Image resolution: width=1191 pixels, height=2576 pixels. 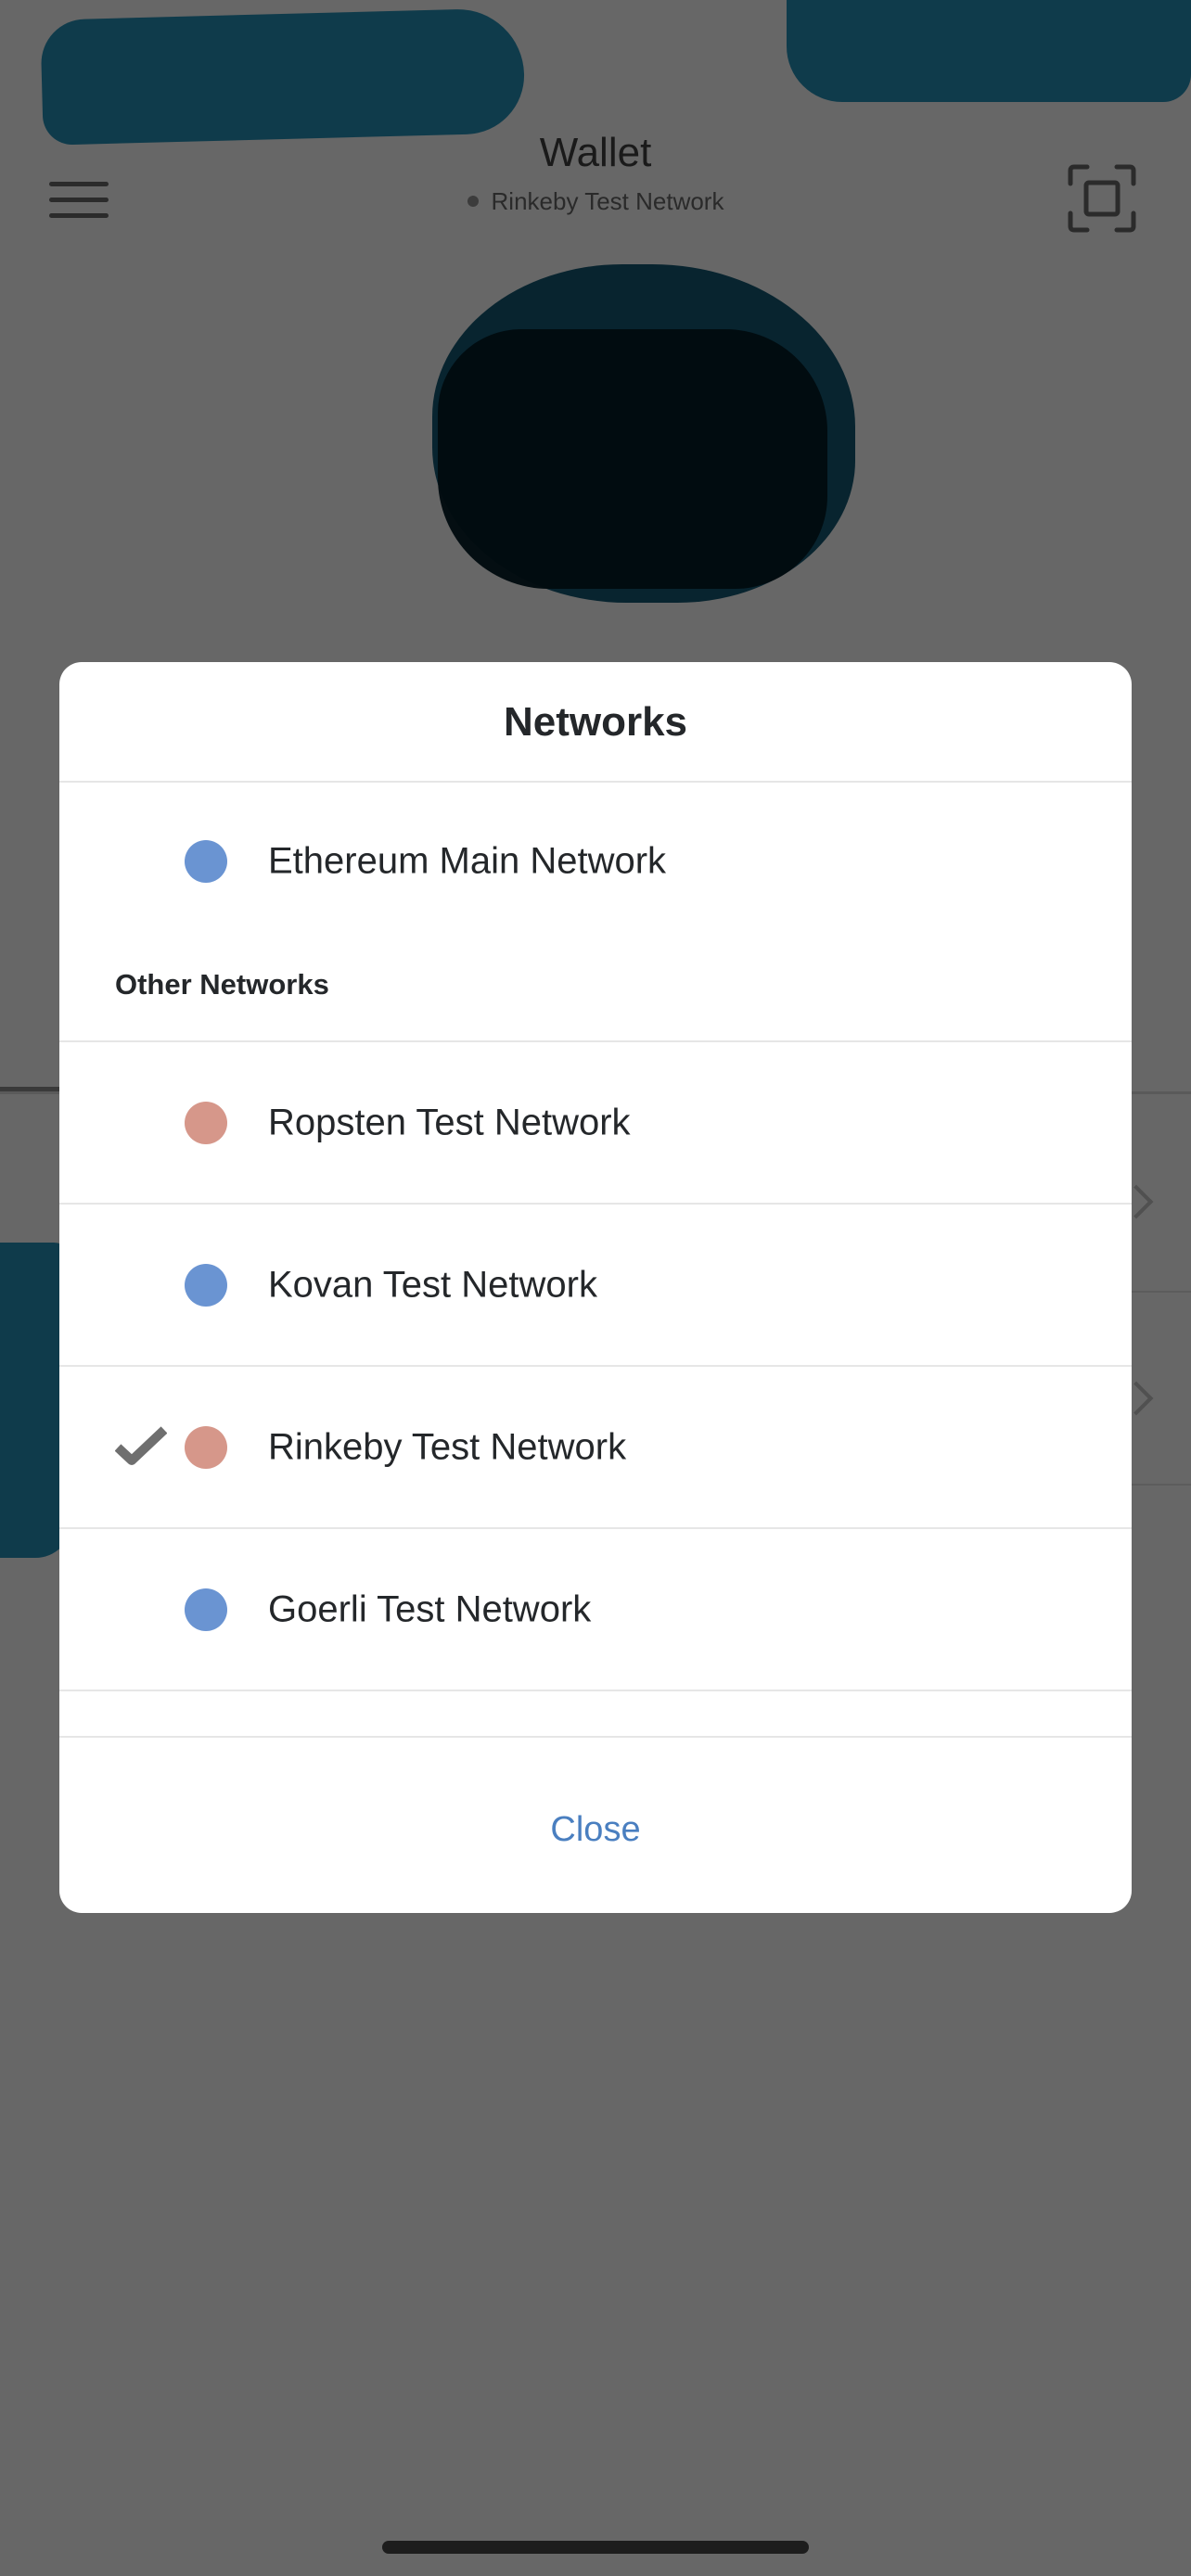 I want to click on network-status-dot, so click(x=473, y=202).